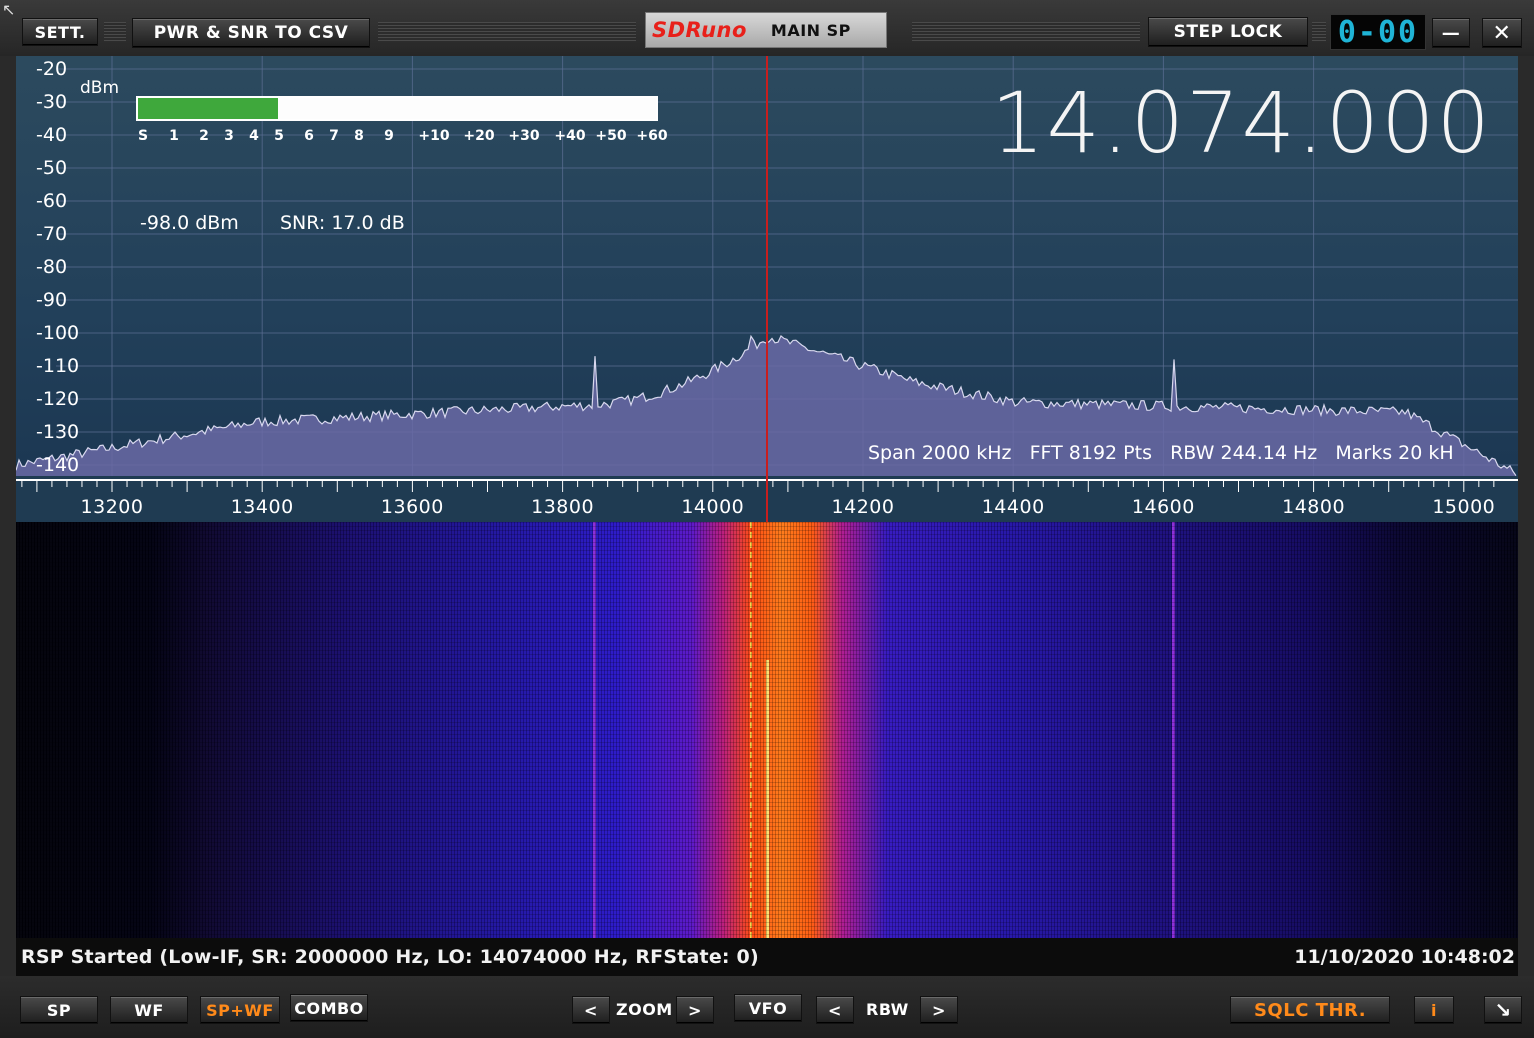  What do you see at coordinates (334, 136) in the screenshot?
I see `s-meter-label: 7` at bounding box center [334, 136].